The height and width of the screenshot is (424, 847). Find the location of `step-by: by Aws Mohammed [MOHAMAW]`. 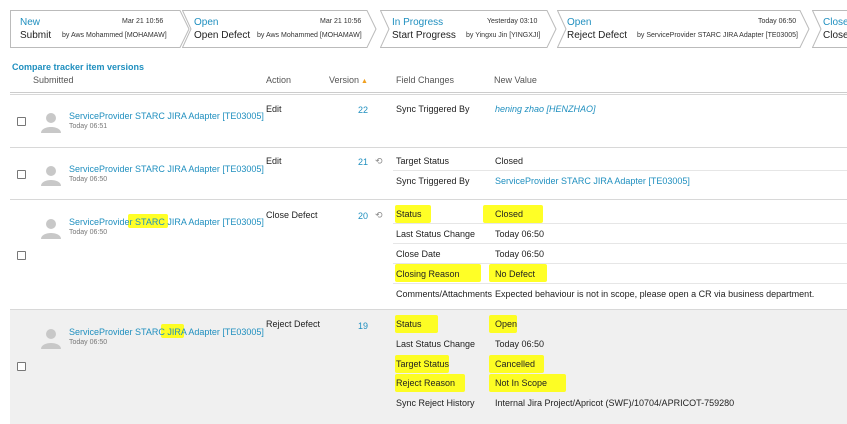

step-by: by Aws Mohammed [MOHAMAW] is located at coordinates (114, 35).